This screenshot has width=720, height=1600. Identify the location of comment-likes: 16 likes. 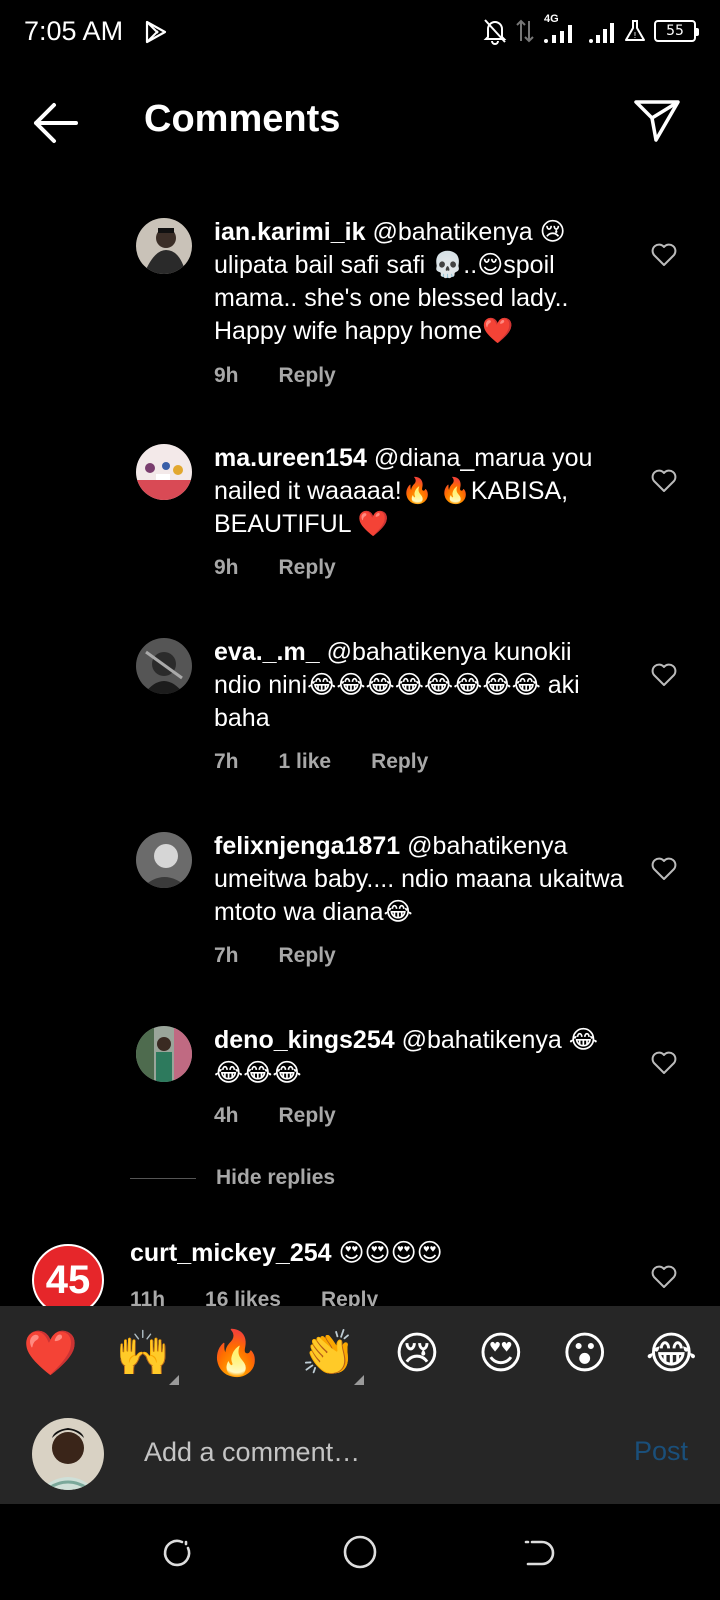
(243, 1298).